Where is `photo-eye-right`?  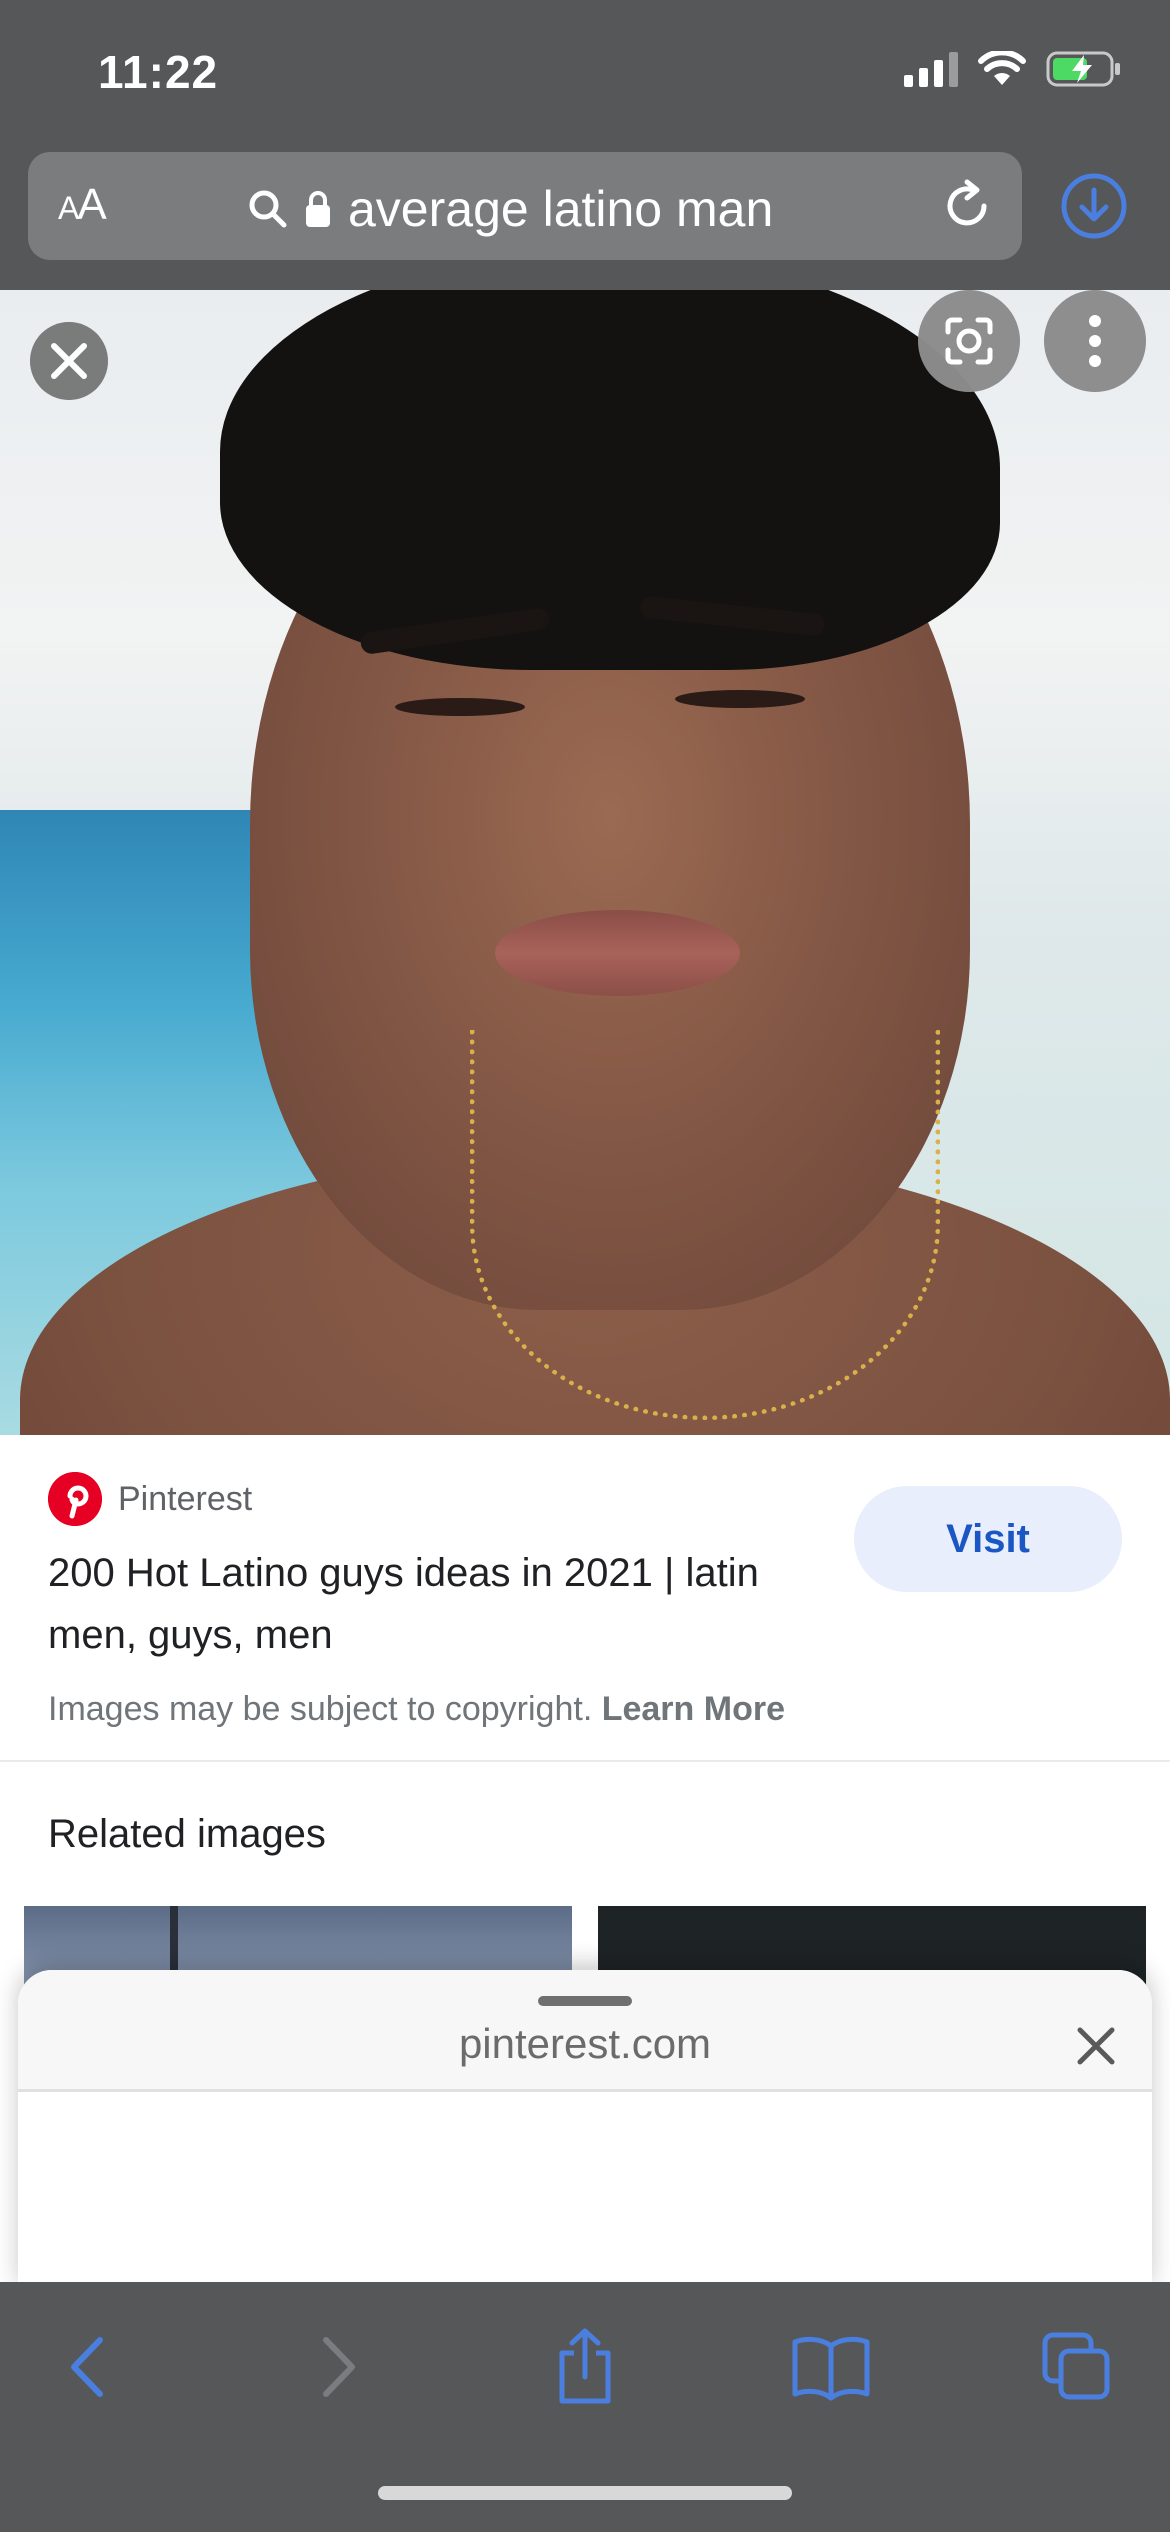 photo-eye-right is located at coordinates (740, 699).